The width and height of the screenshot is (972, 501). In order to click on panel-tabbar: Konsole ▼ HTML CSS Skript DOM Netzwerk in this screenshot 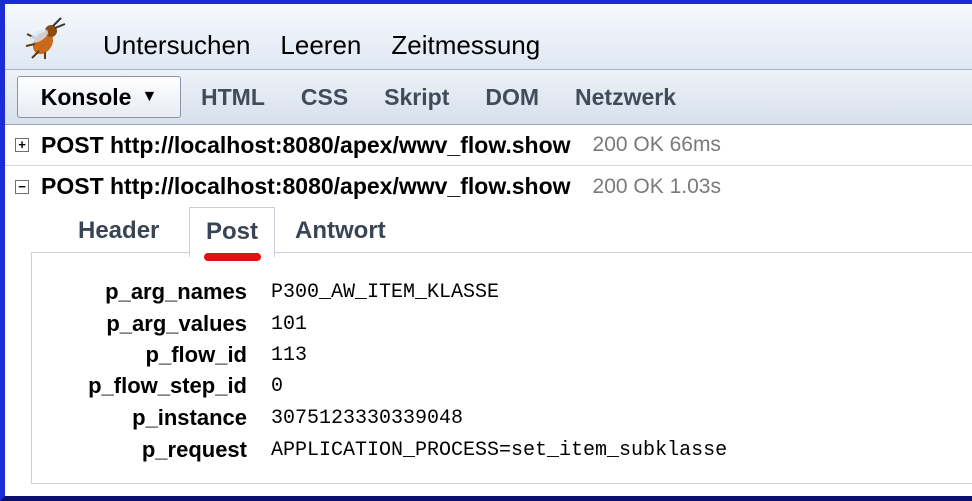, I will do `click(488, 97)`.